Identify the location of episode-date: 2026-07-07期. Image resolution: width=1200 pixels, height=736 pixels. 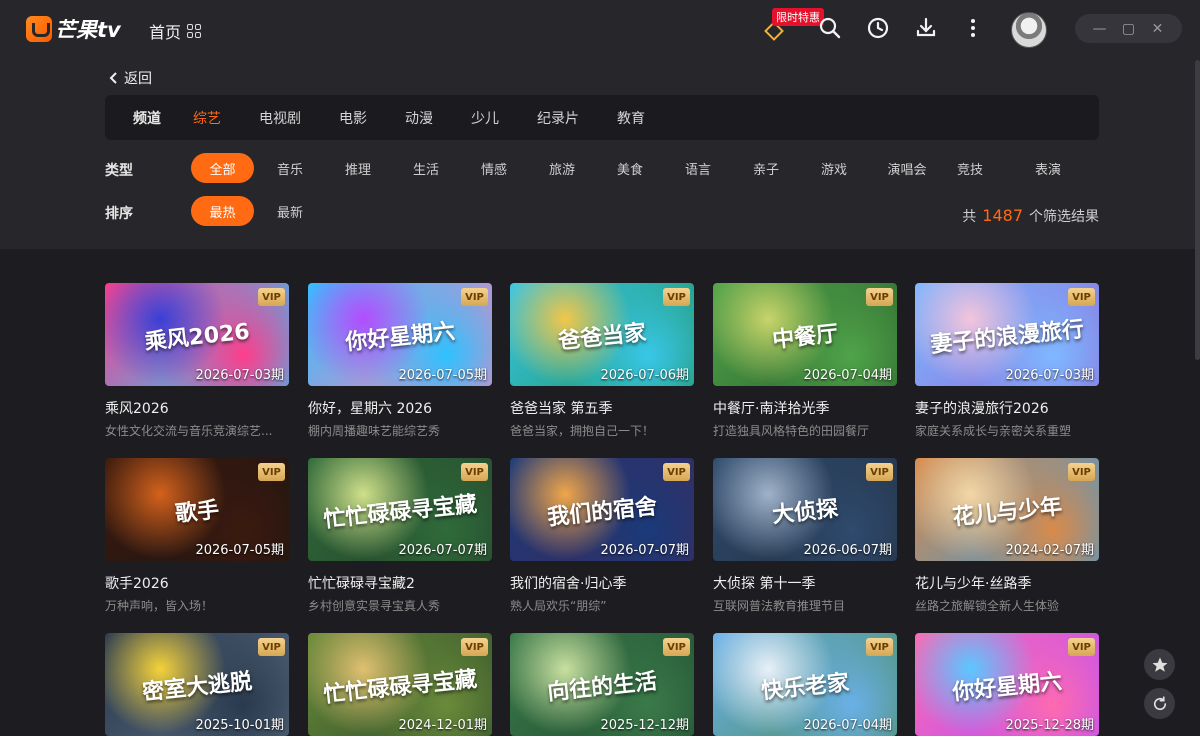
(644, 550).